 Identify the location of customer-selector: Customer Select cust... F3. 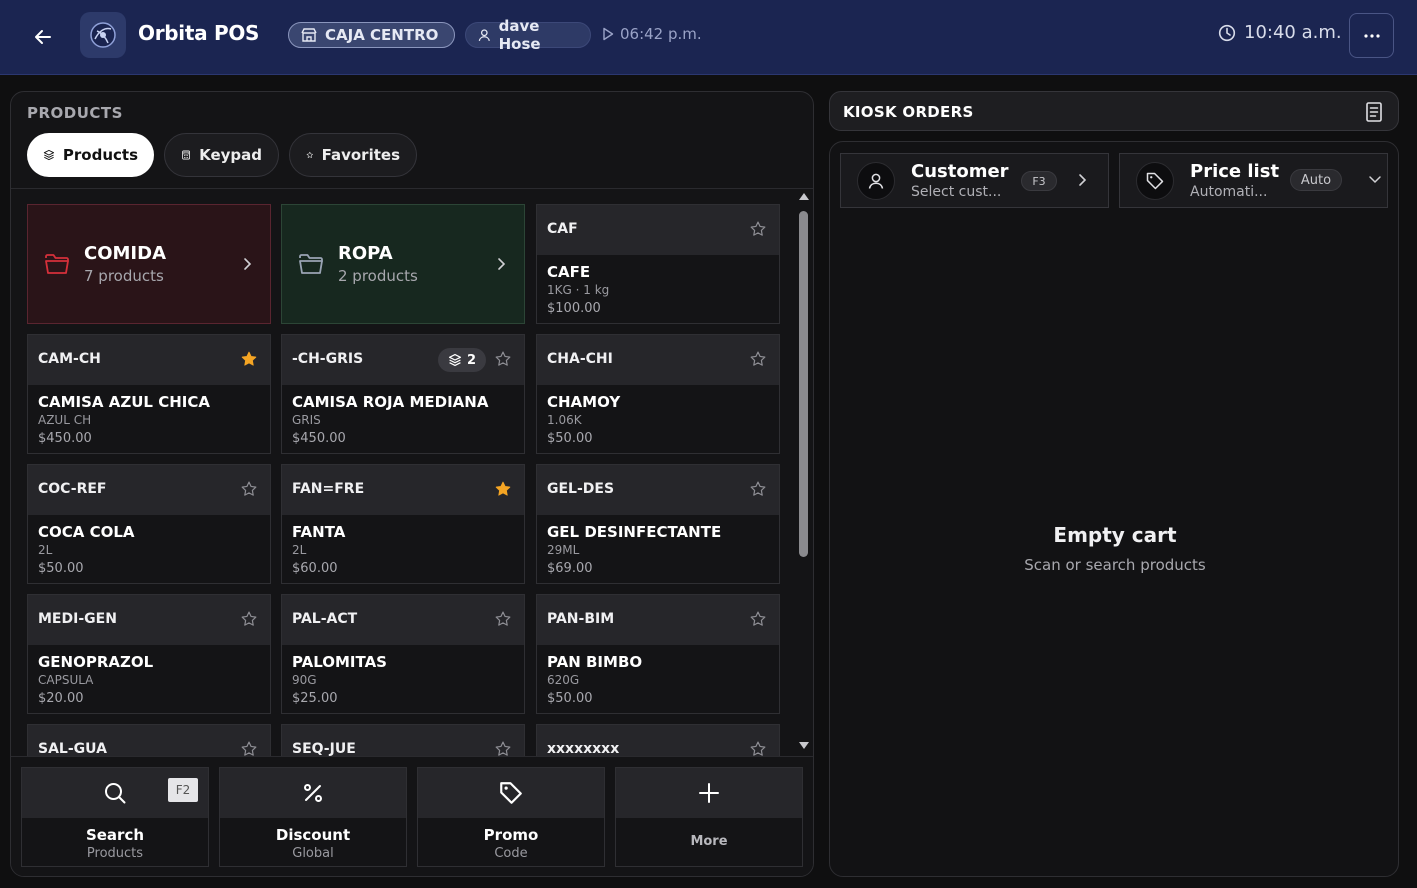
(974, 180).